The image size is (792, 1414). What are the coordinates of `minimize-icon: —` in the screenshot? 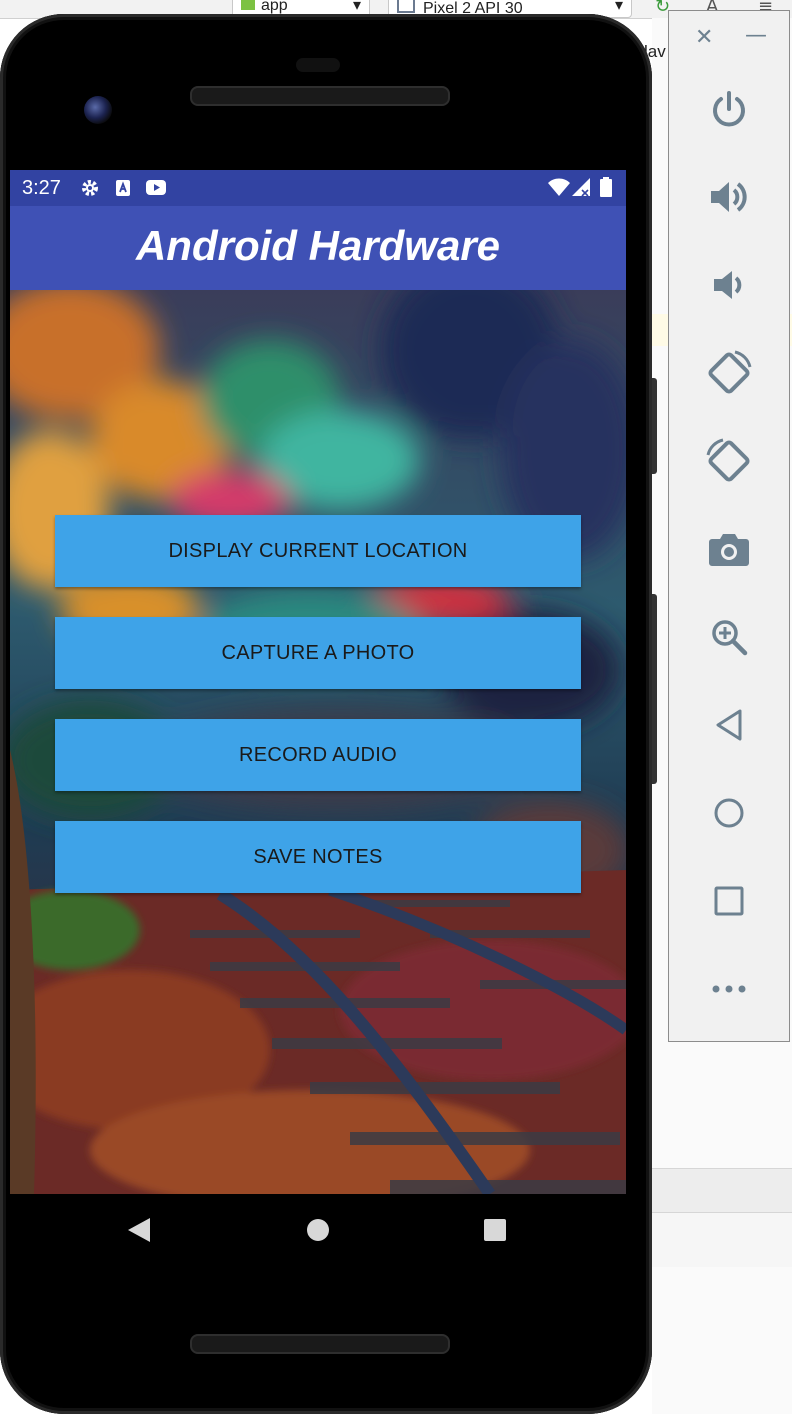 It's located at (756, 35).